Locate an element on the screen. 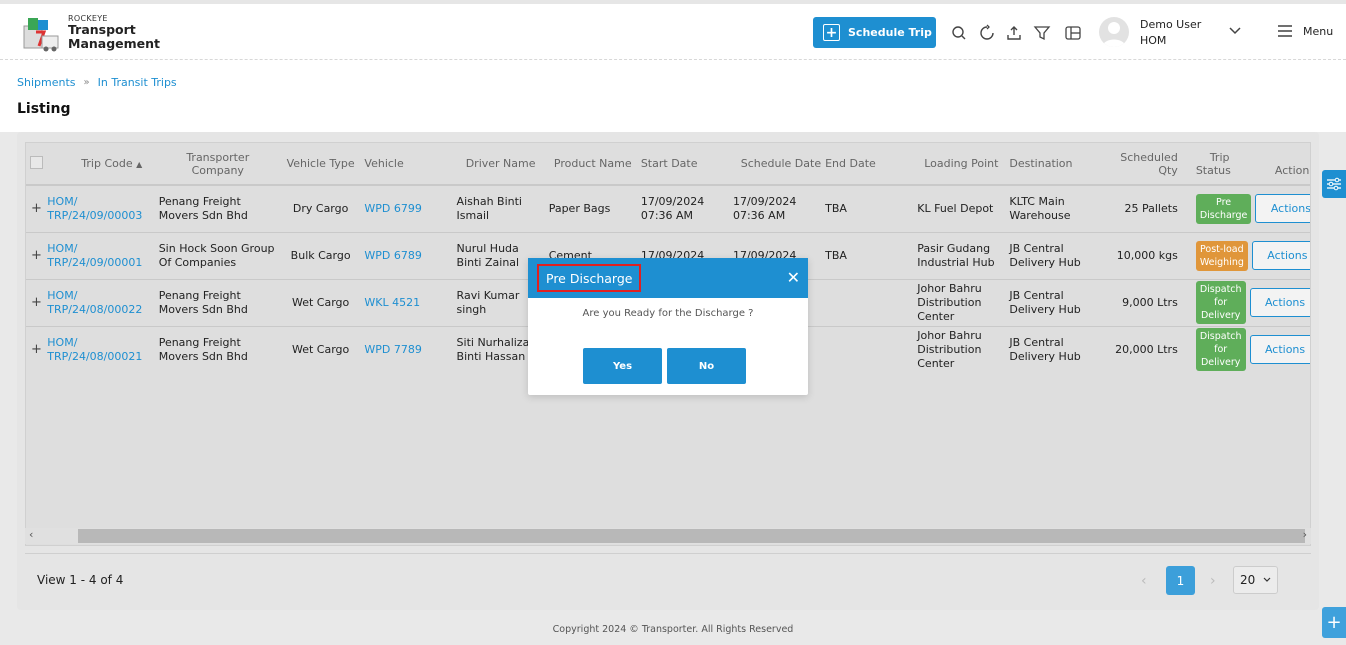  close-icon: ✕ is located at coordinates (793, 278).